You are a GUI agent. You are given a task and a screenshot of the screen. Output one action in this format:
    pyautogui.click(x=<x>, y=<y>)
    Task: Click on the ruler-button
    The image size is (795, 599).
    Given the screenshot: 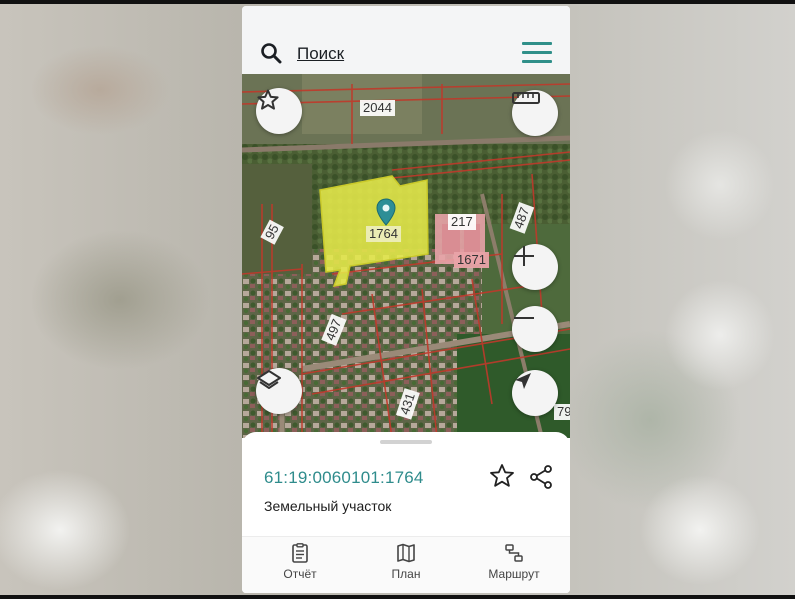 What is the action you would take?
    pyautogui.click(x=535, y=113)
    